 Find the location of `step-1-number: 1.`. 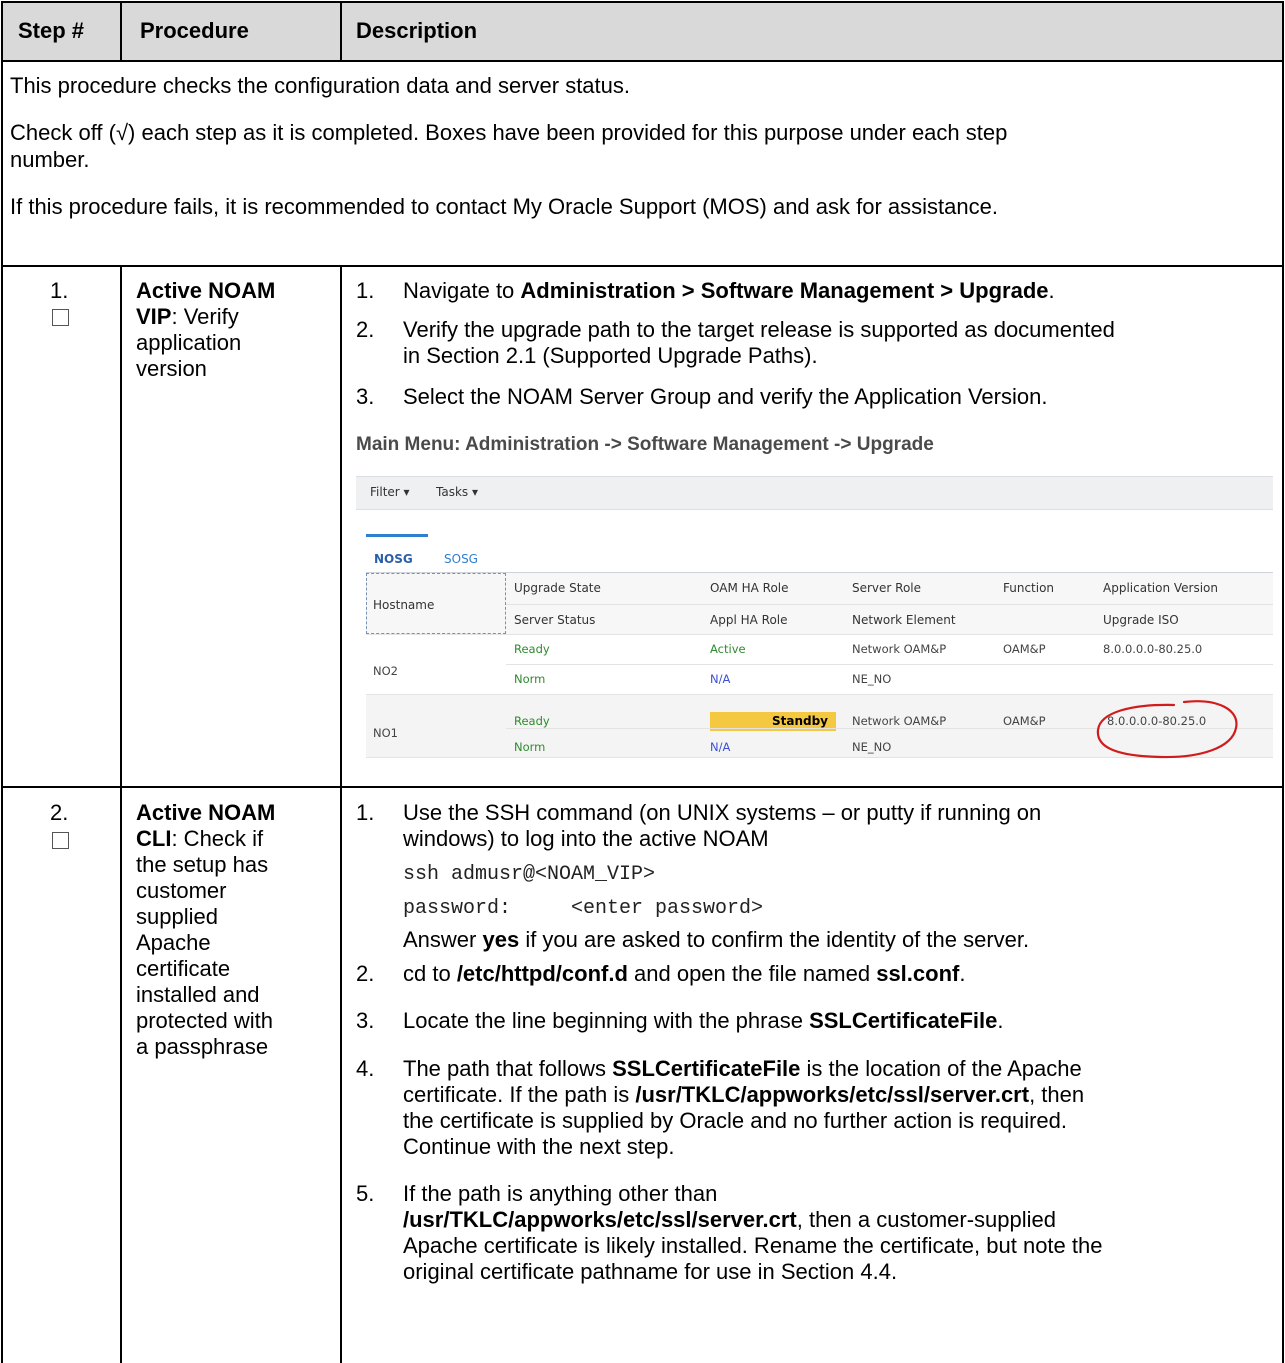

step-1-number: 1. is located at coordinates (59, 290).